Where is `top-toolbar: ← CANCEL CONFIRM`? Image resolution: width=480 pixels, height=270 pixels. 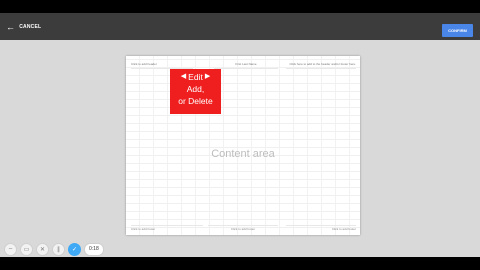
top-toolbar: ← CANCEL CONFIRM is located at coordinates (240, 26).